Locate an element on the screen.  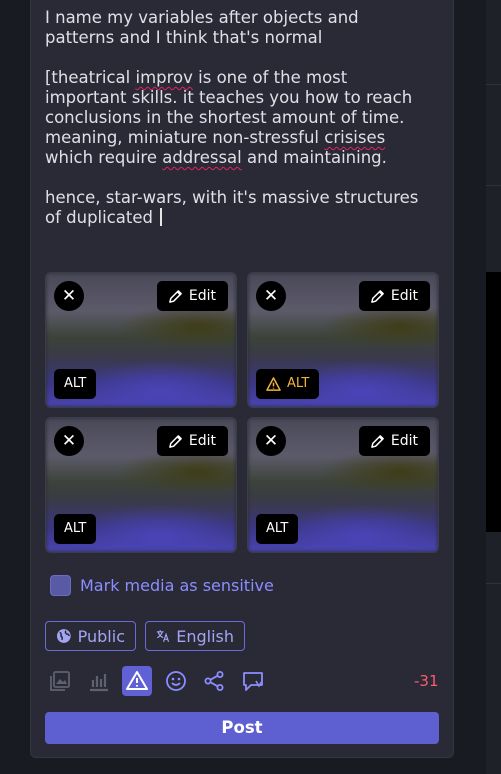
language-button: English is located at coordinates (195, 636).